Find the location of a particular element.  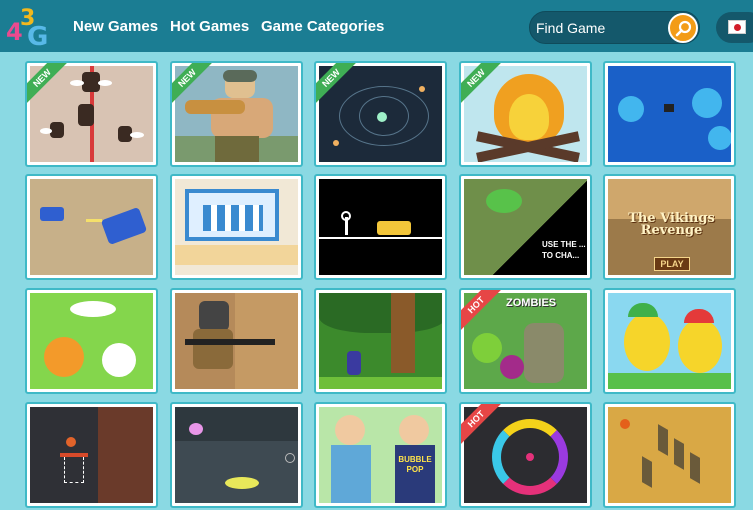

twin-birds-thumbnail is located at coordinates (669, 341).